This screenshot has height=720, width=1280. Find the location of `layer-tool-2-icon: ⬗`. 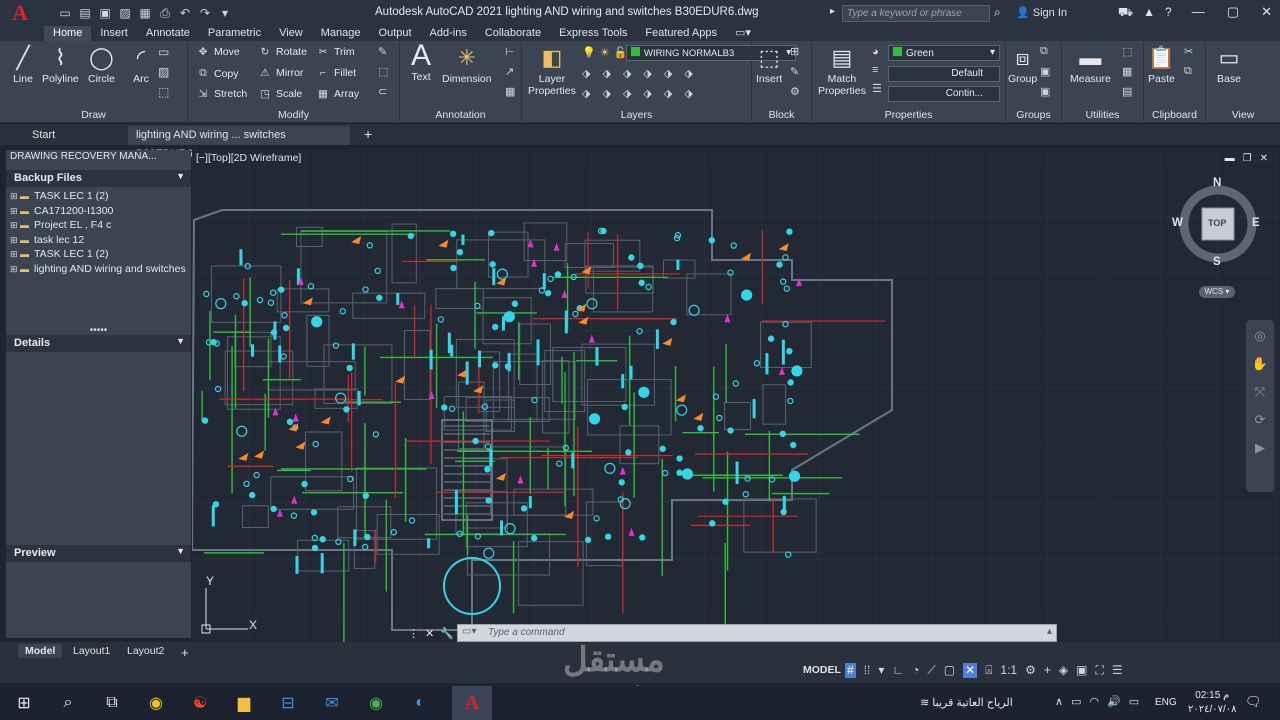

layer-tool-2-icon: ⬗ is located at coordinates (606, 73).